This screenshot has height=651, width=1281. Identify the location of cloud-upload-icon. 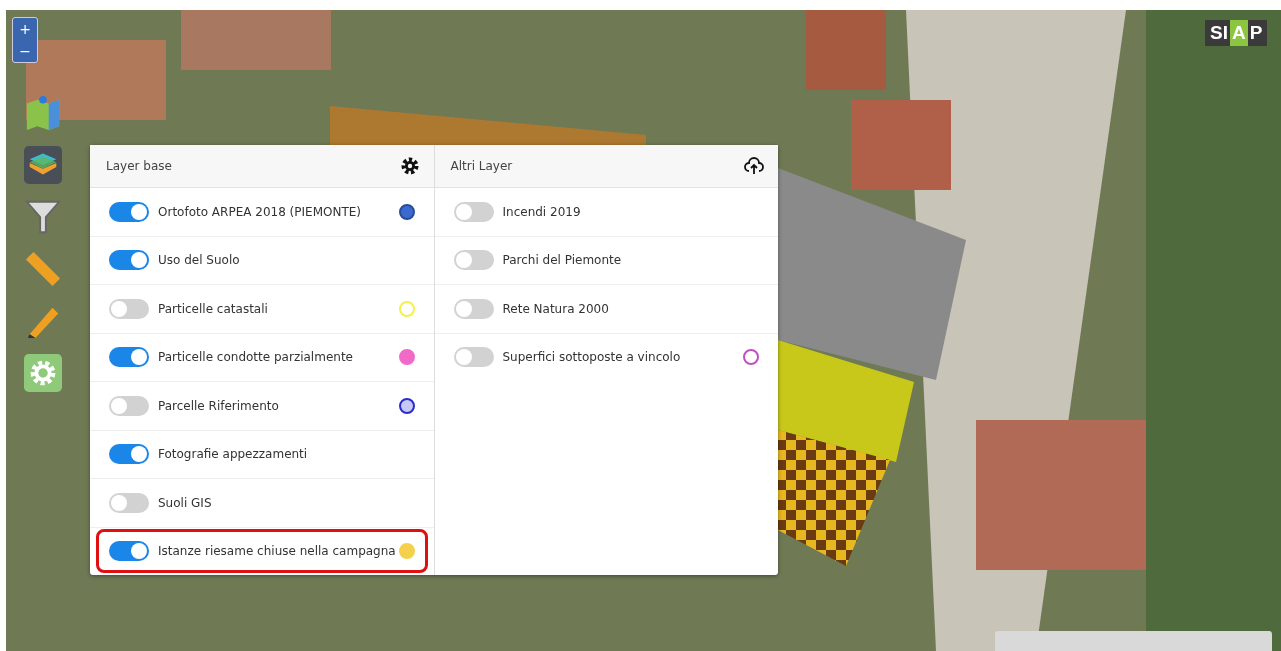
(754, 166).